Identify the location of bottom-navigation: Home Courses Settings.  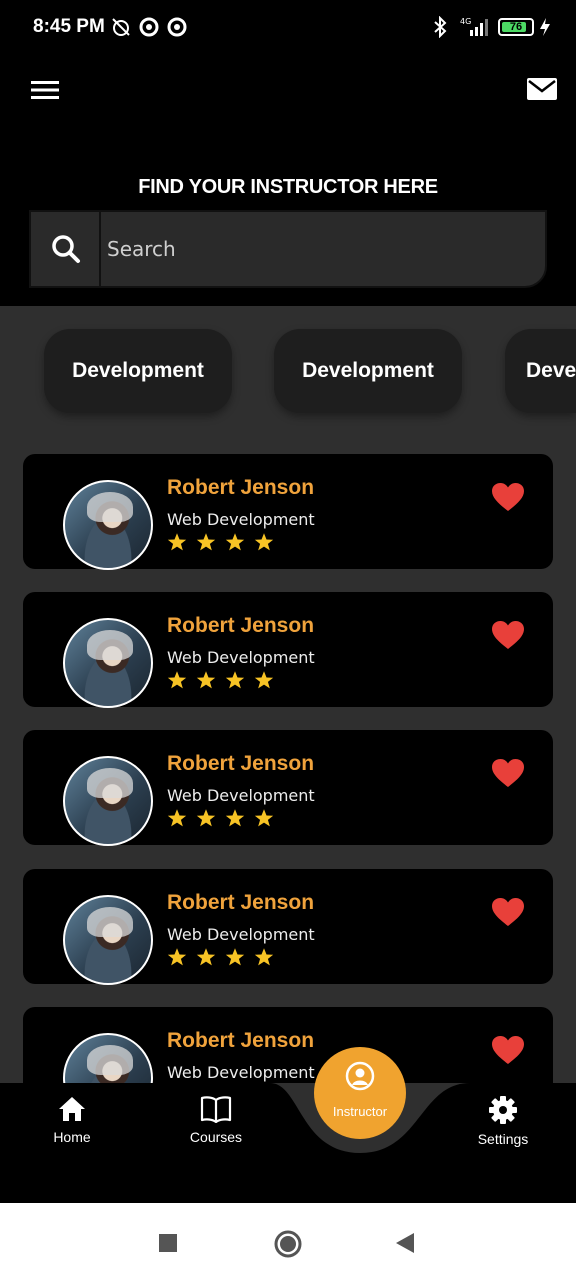
(288, 1143).